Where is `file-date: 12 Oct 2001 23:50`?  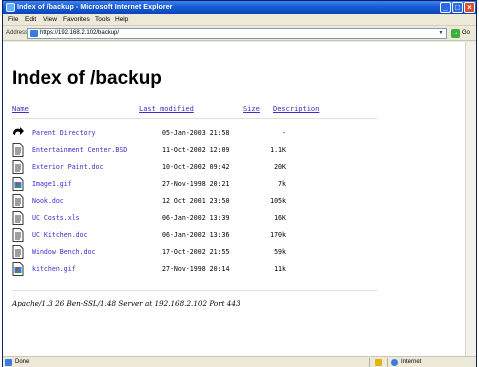
file-date: 12 Oct 2001 23:50 is located at coordinates (196, 201).